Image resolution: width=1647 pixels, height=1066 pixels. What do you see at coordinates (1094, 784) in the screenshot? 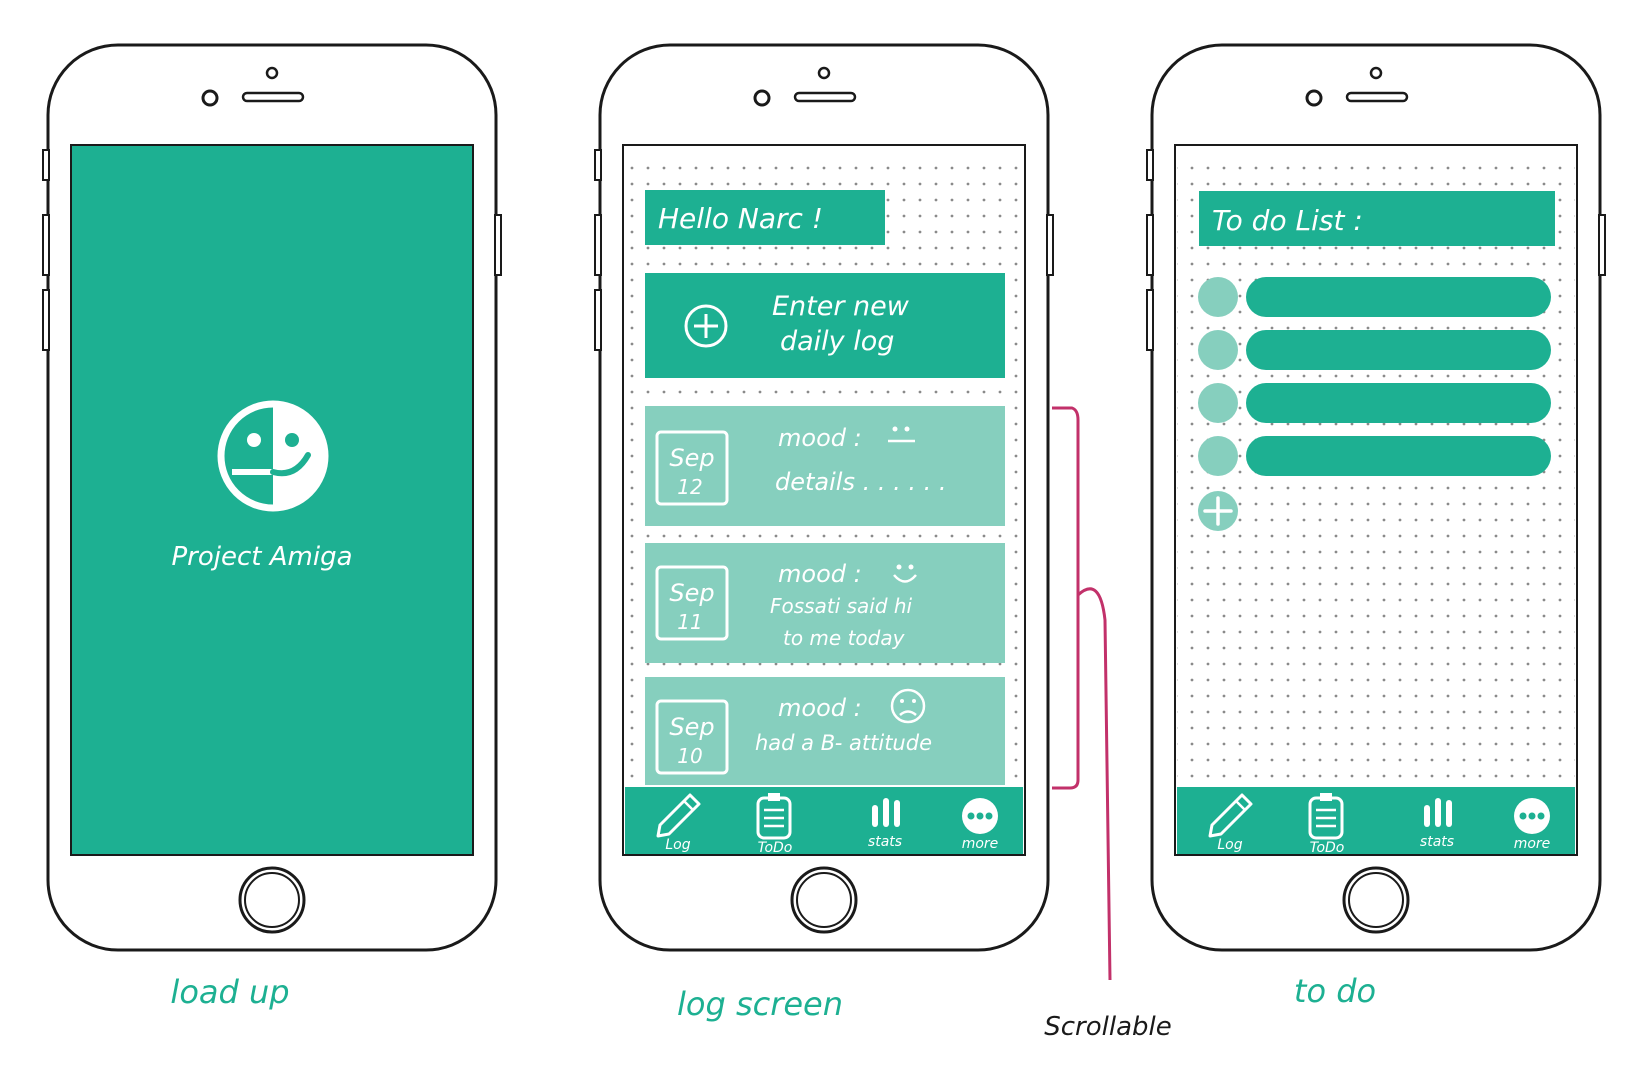
I see `scroll-pointer-line` at bounding box center [1094, 784].